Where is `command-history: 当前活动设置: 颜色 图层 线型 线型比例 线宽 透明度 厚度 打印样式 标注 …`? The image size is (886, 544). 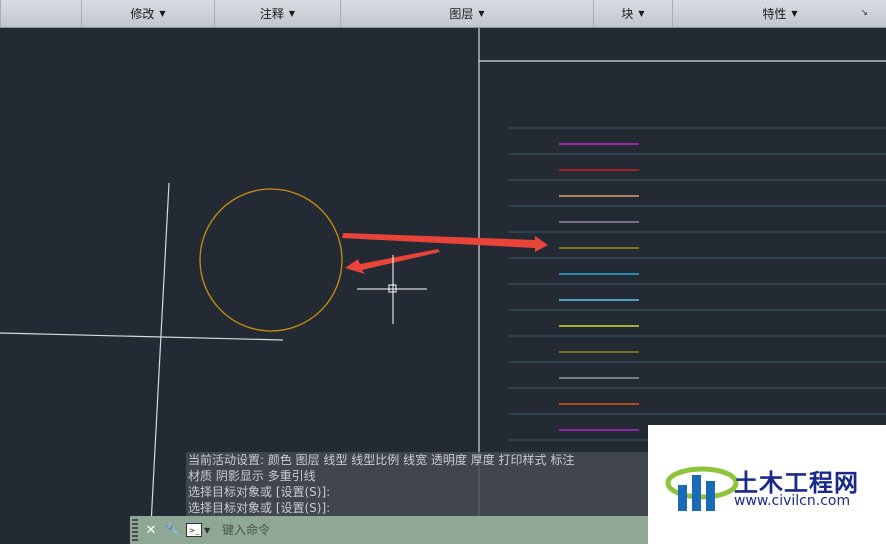 command-history: 当前活动设置: 颜色 图层 线型 线型比例 线宽 透明度 厚度 打印样式 标注 … is located at coordinates (417, 484).